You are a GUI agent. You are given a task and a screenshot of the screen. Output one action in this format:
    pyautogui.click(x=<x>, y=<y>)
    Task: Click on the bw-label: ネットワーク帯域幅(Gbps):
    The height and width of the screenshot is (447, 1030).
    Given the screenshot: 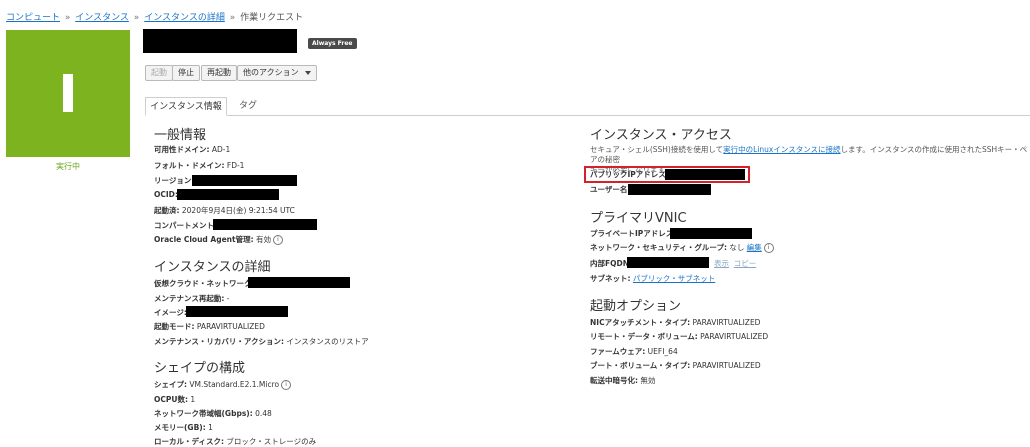 What is the action you would take?
    pyautogui.click(x=203, y=413)
    